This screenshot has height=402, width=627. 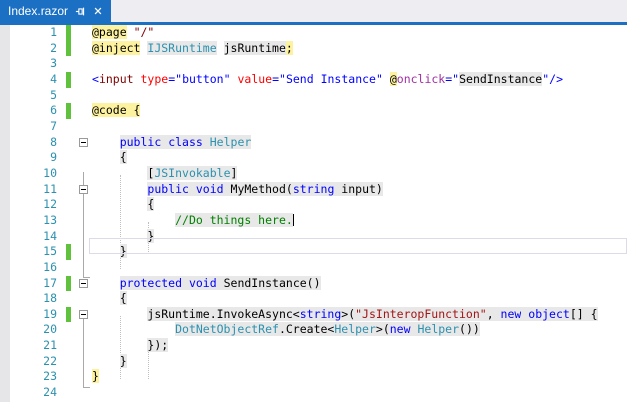 What do you see at coordinates (313, 127) in the screenshot?
I see `editor-line: 7` at bounding box center [313, 127].